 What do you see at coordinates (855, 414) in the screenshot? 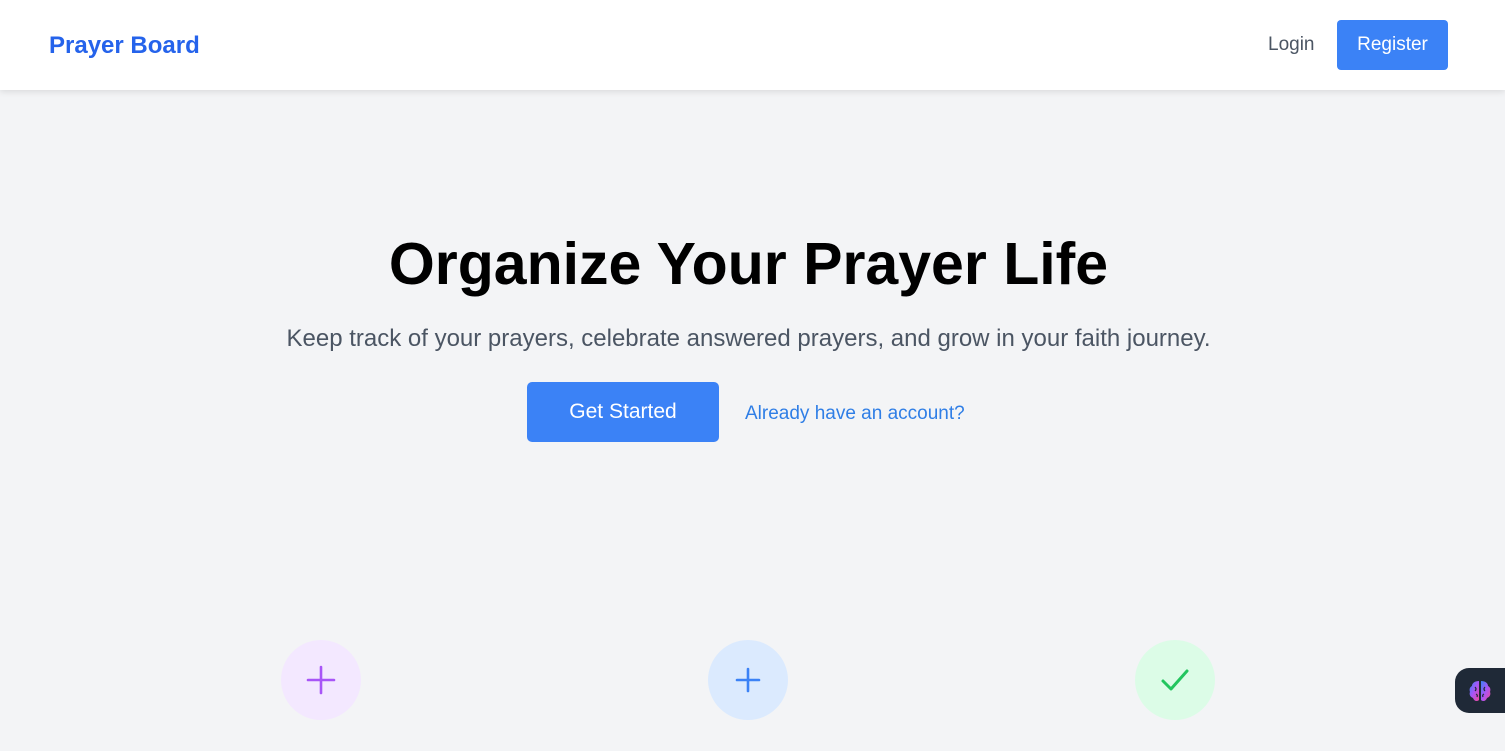
I see `already-have-account-link: Already have an account?` at bounding box center [855, 414].